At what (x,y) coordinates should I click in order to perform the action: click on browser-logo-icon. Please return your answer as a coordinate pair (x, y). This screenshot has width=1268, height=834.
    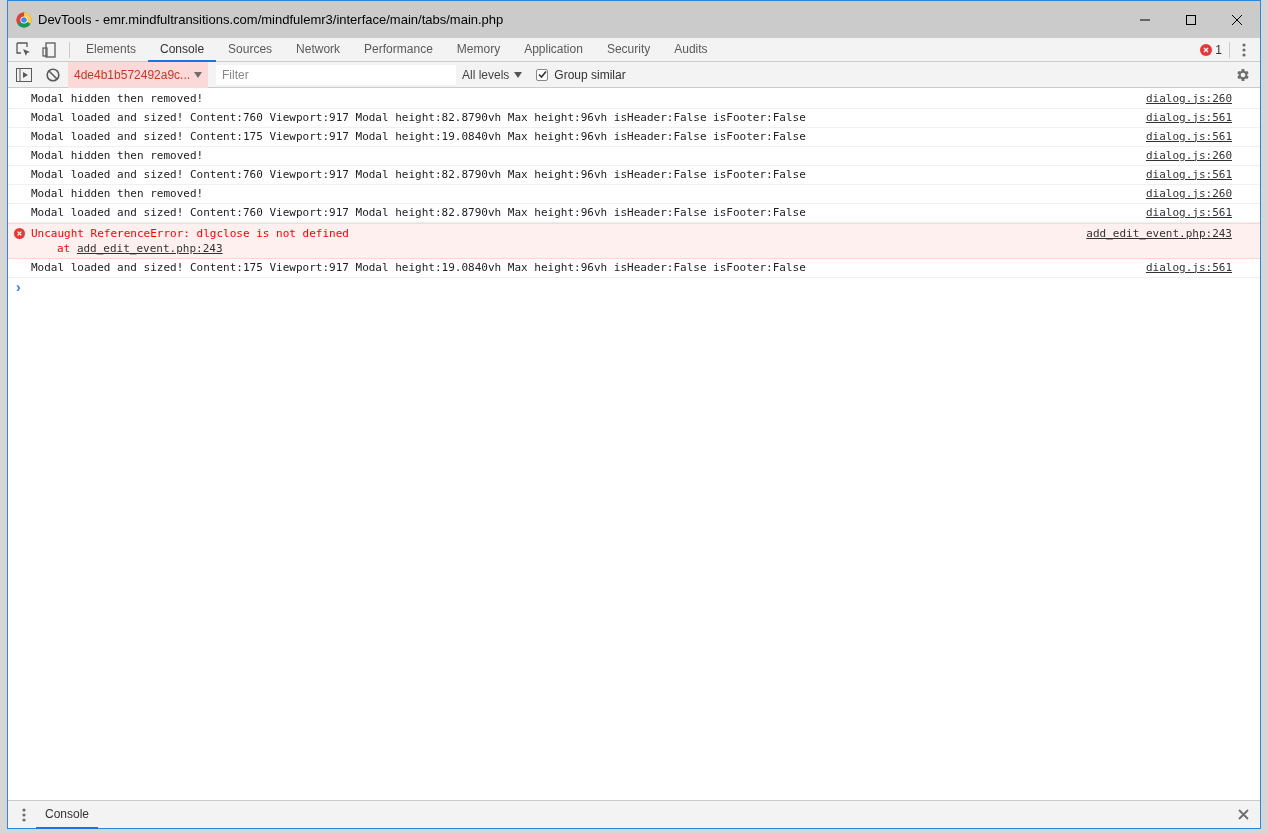
    Looking at the image, I should click on (24, 19).